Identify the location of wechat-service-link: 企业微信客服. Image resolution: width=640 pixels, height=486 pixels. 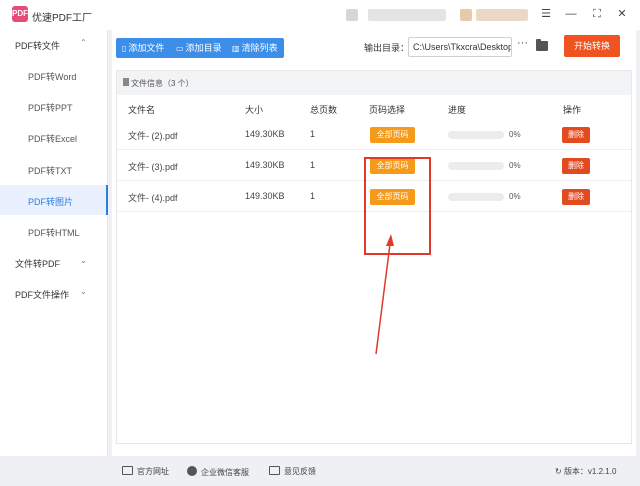
(218, 472).